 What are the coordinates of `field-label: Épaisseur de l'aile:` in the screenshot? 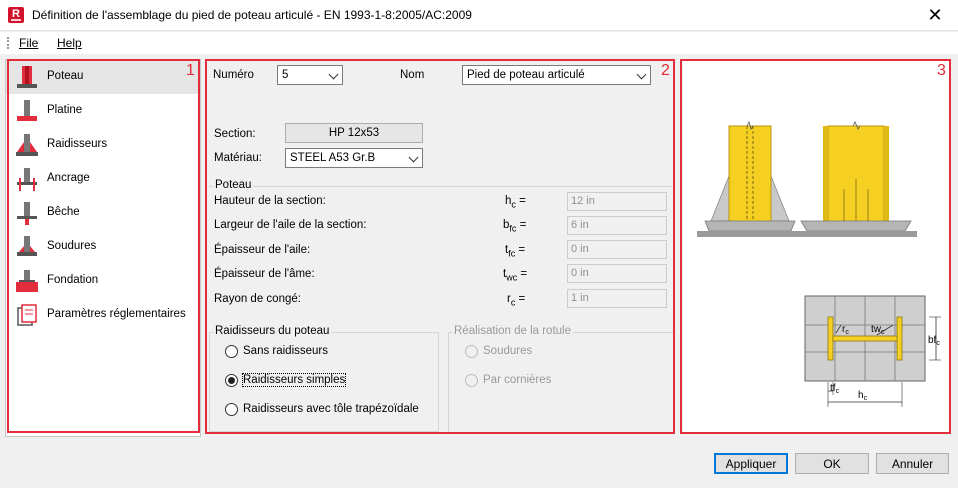 It's located at (262, 250).